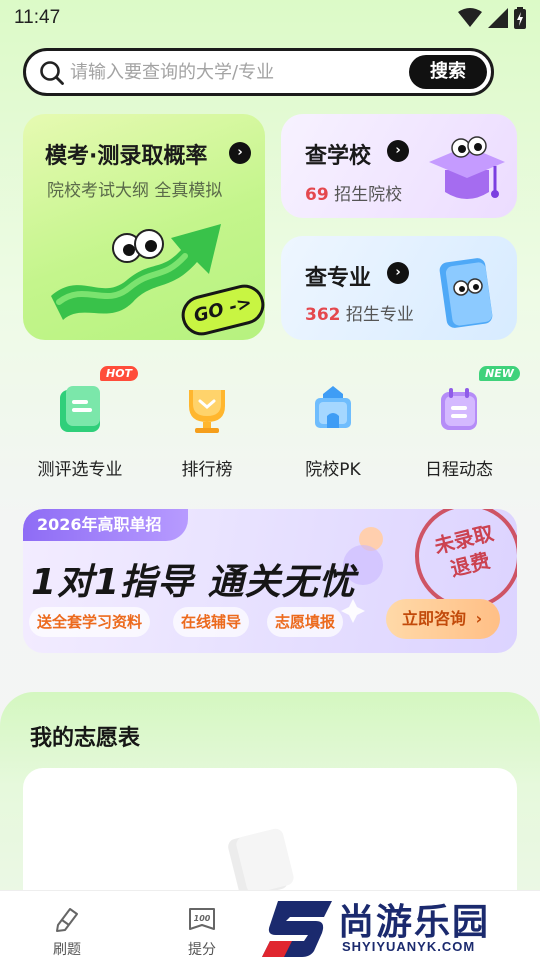 Image resolution: width=540 pixels, height=960 pixels. What do you see at coordinates (193, 582) in the screenshot?
I see `banner-headline: 1对1指导 通关无忧` at bounding box center [193, 582].